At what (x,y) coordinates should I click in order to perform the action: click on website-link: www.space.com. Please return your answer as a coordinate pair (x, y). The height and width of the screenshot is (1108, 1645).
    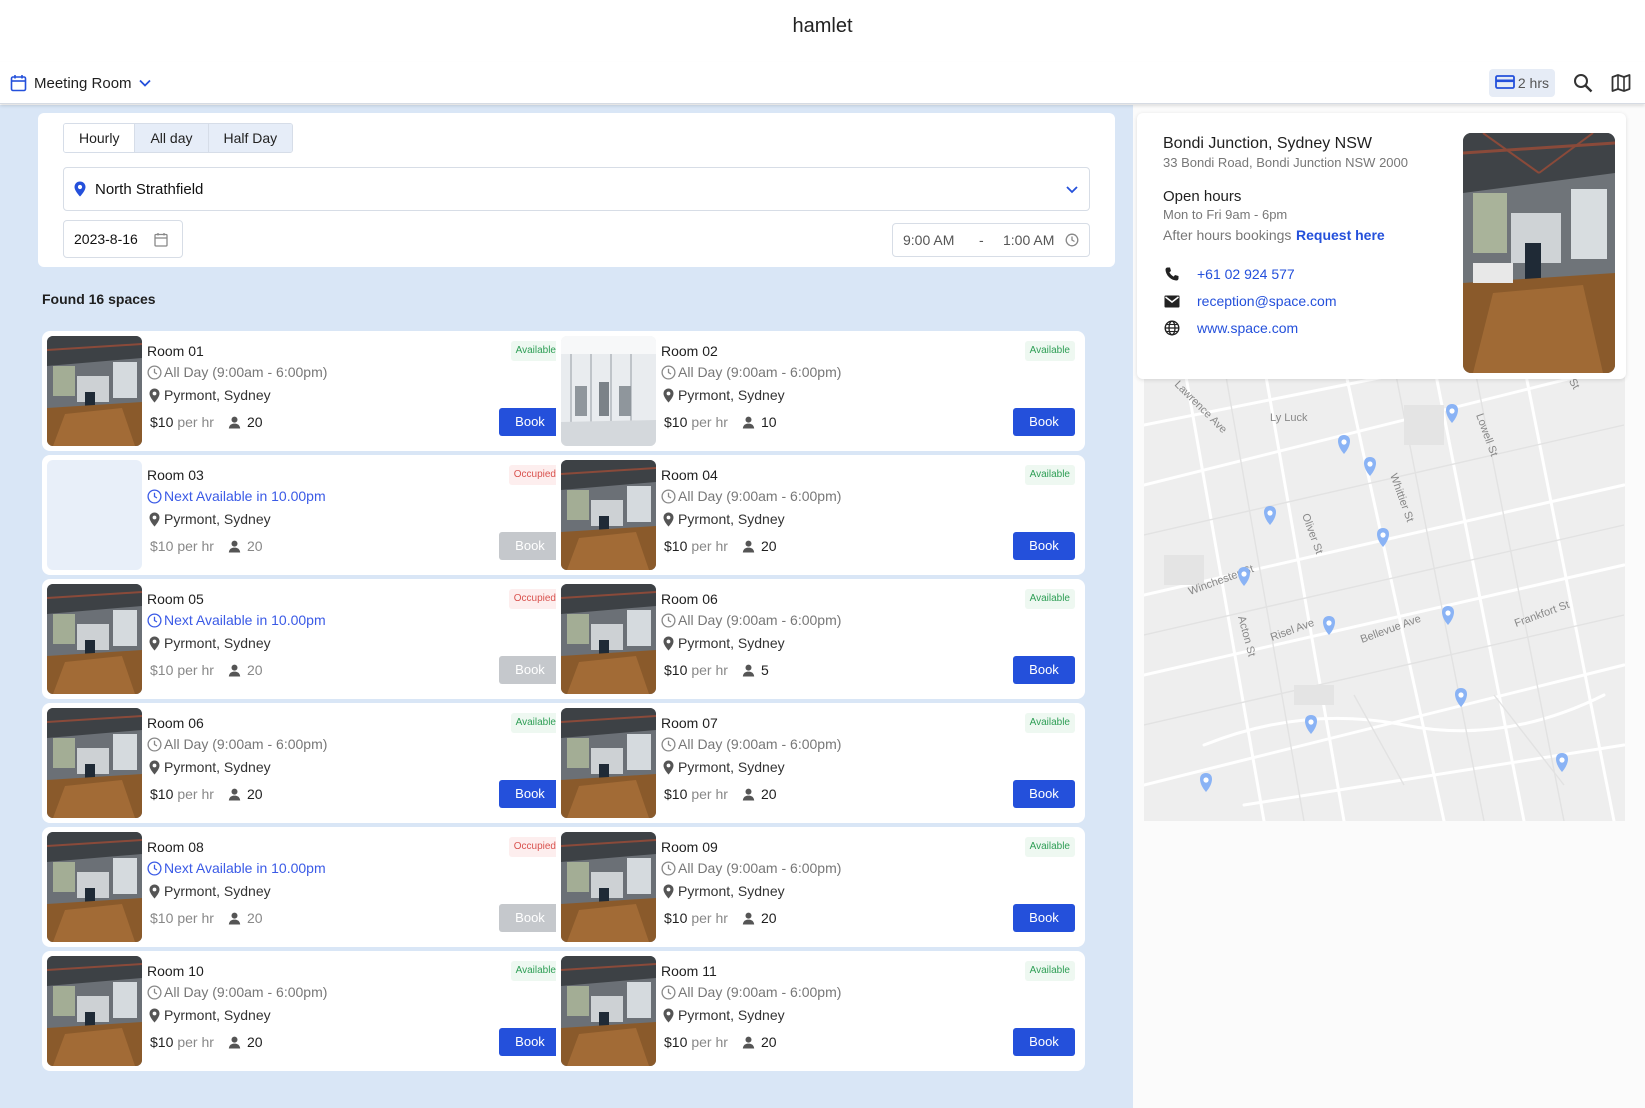
    Looking at the image, I should click on (1247, 328).